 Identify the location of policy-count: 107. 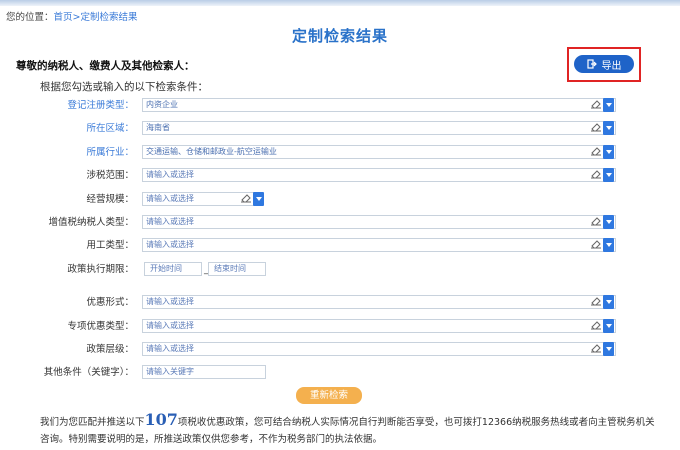
(161, 419).